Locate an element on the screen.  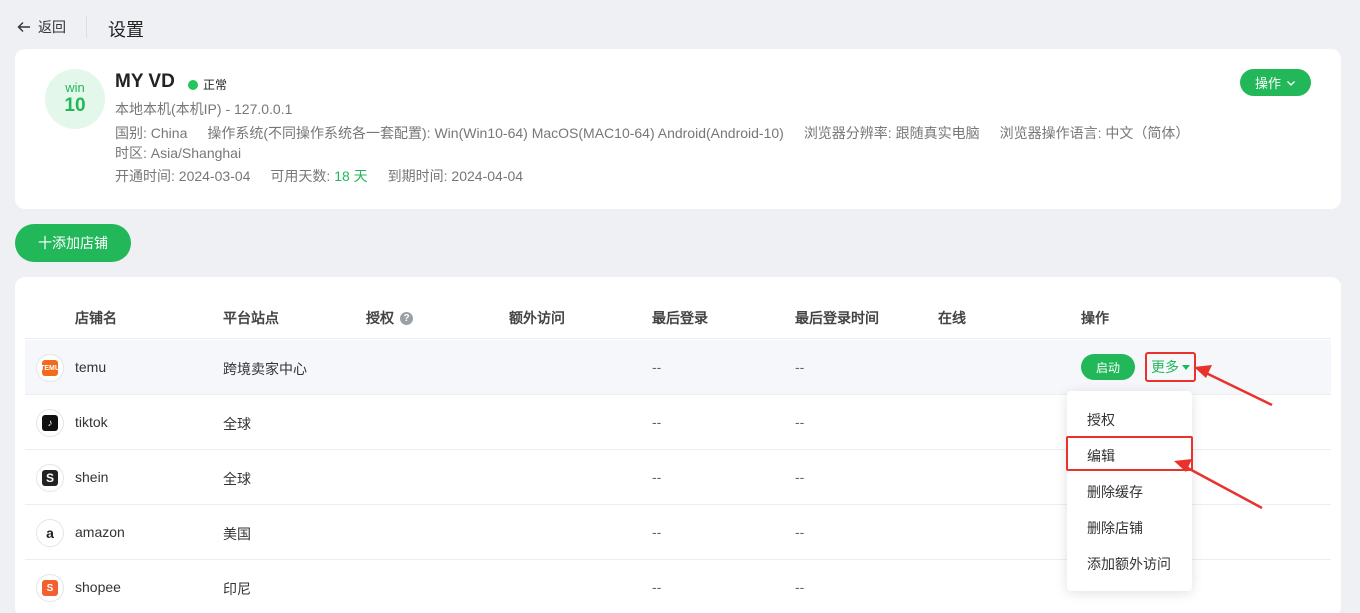
os-version: 10 is located at coordinates (75, 105).